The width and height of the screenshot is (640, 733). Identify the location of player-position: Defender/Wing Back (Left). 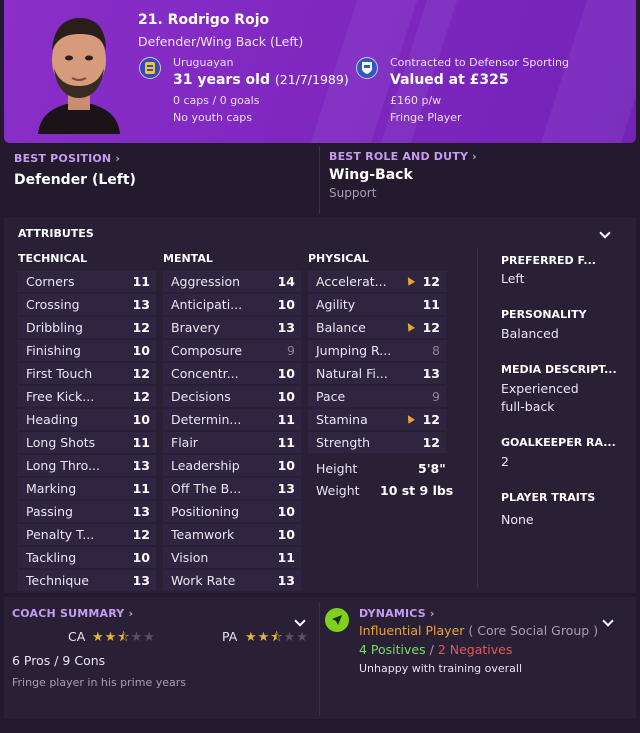
(221, 41).